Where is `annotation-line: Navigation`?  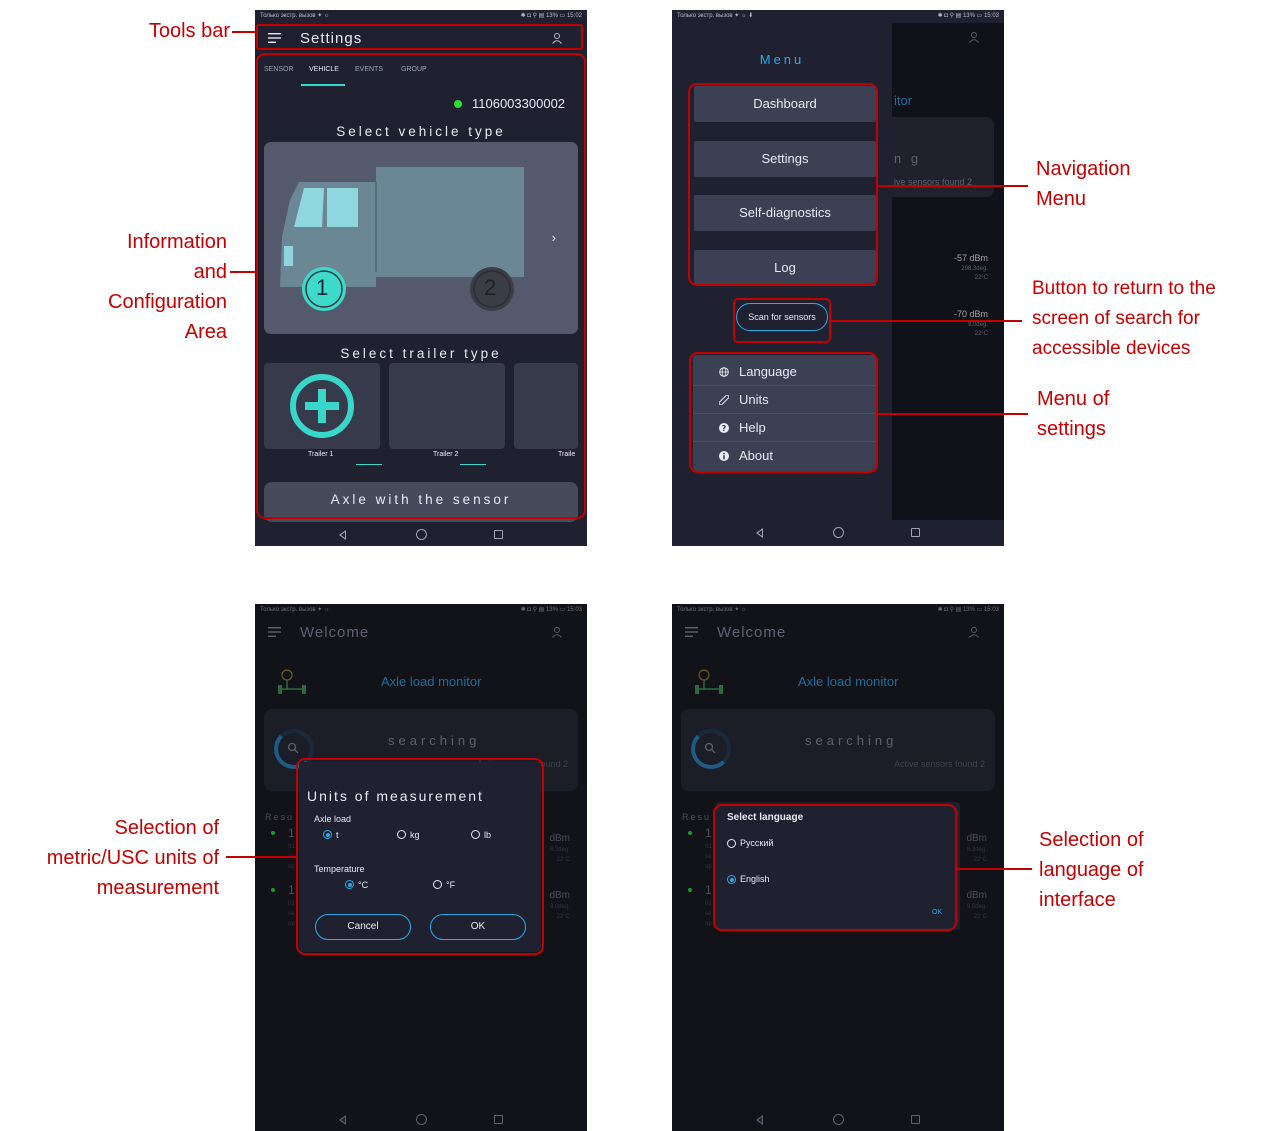
annotation-line: Navigation is located at coordinates (1083, 169).